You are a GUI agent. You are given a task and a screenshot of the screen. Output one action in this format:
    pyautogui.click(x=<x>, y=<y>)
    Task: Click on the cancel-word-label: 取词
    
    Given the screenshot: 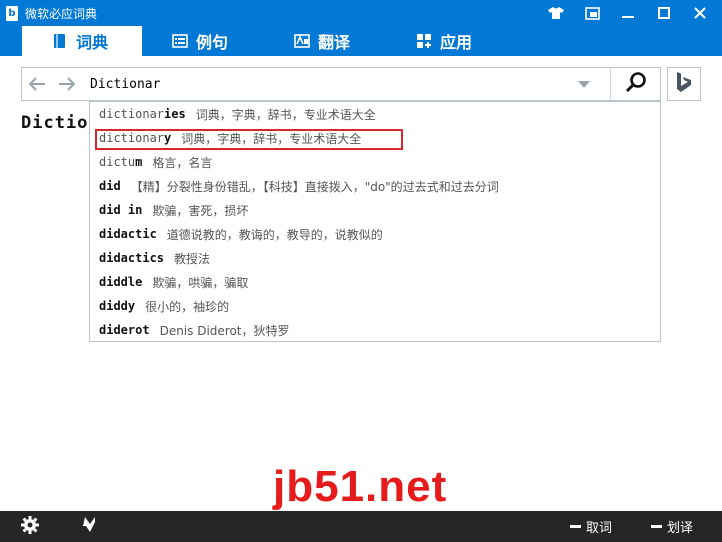 What is the action you would take?
    pyautogui.click(x=599, y=528)
    